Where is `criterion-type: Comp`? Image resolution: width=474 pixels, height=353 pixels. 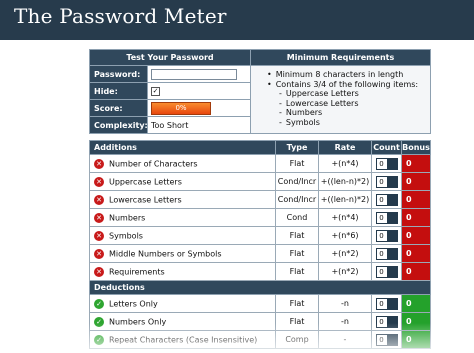 criterion-type: Comp is located at coordinates (297, 339).